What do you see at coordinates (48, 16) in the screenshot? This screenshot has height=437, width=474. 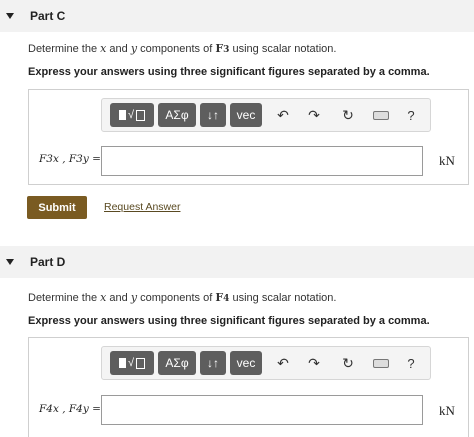 I see `part-title: Part C` at bounding box center [48, 16].